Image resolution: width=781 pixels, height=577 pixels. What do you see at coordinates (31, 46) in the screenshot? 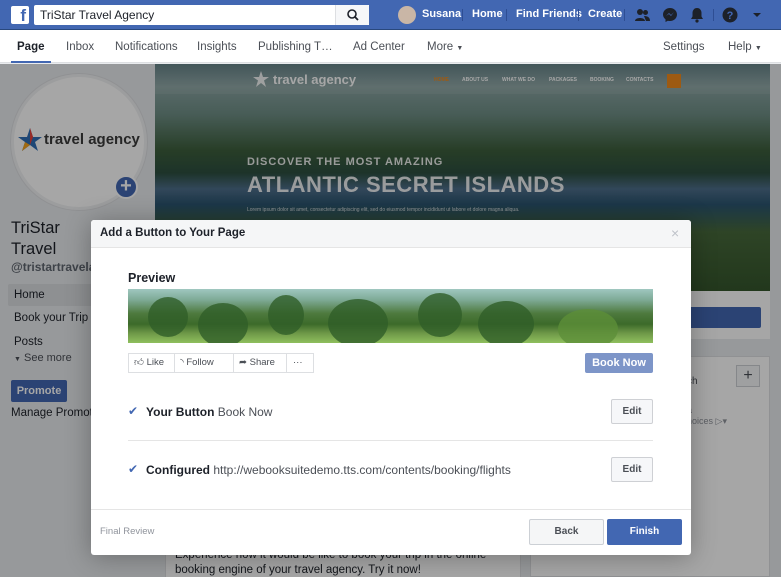
I see `tab-page: Page` at bounding box center [31, 46].